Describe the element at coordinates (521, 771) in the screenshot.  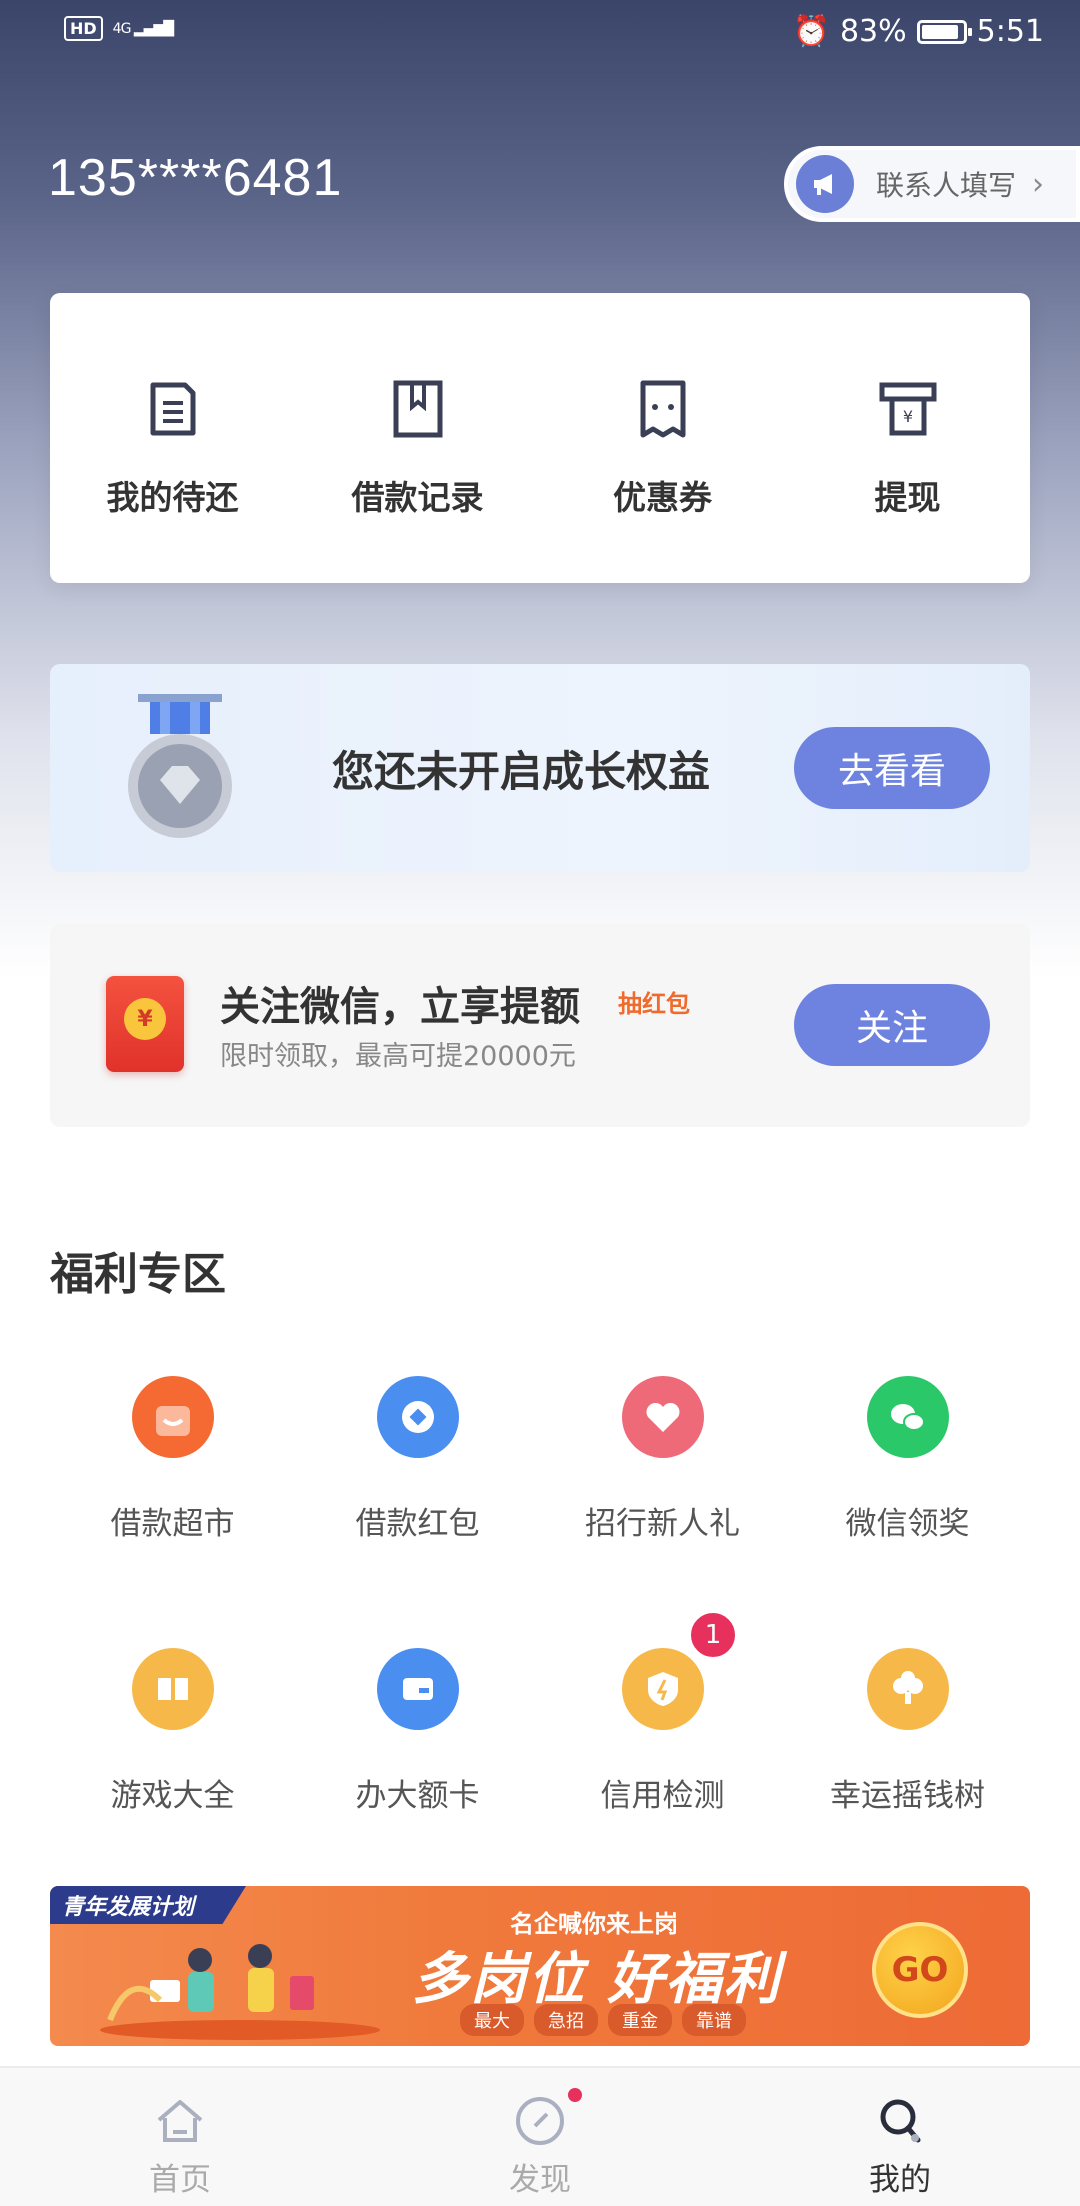
I see `growth-text: 您还未开启成长权益` at that location.